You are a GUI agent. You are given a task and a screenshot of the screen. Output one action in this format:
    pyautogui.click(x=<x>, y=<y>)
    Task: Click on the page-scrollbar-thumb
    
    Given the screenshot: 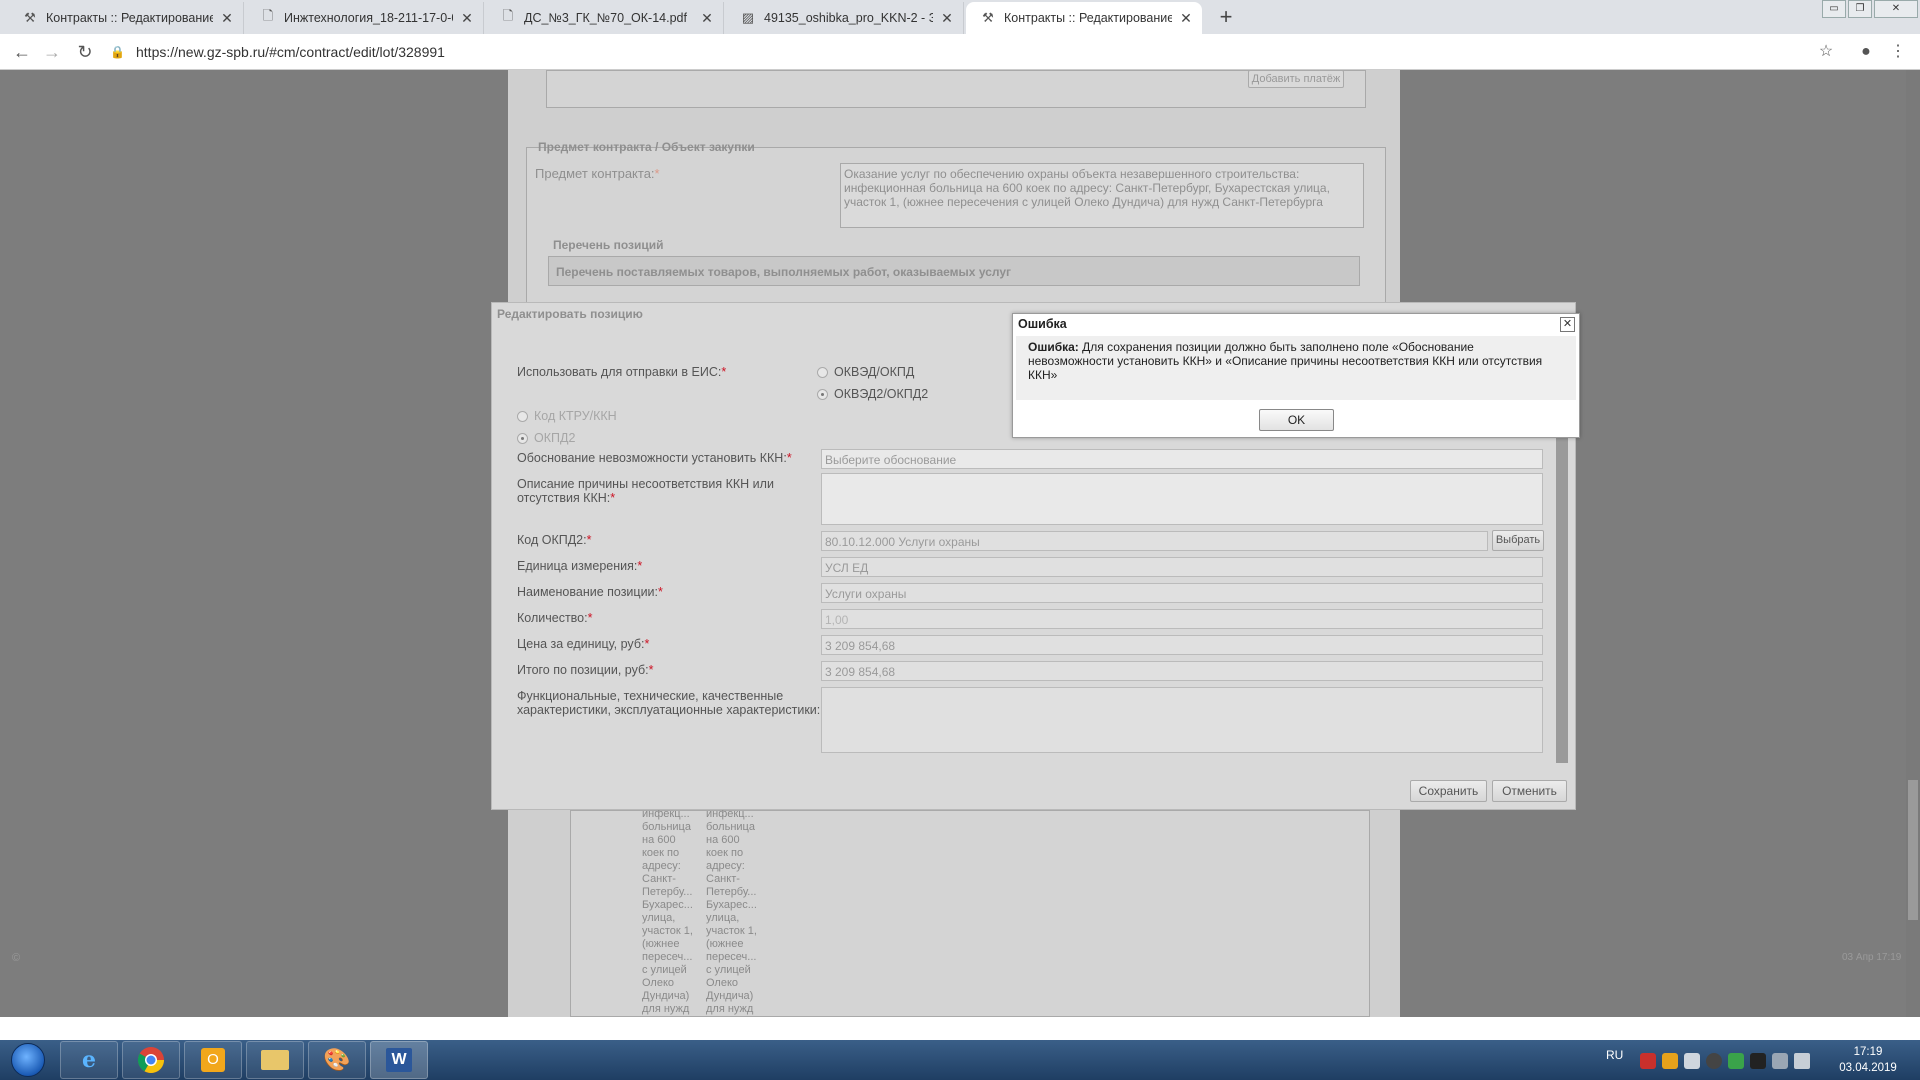 What is the action you would take?
    pyautogui.click(x=1913, y=850)
    